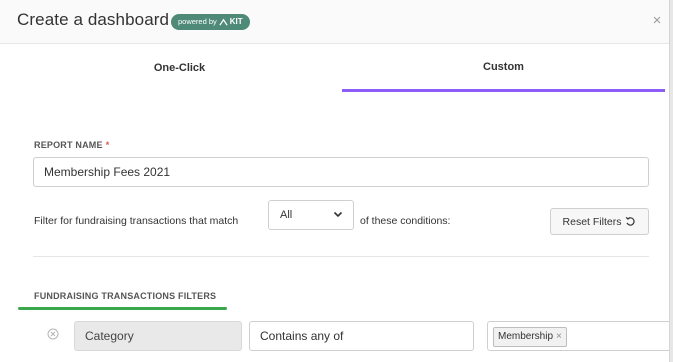  I want to click on report-name-label-text: REPORT NAME, so click(68, 145).